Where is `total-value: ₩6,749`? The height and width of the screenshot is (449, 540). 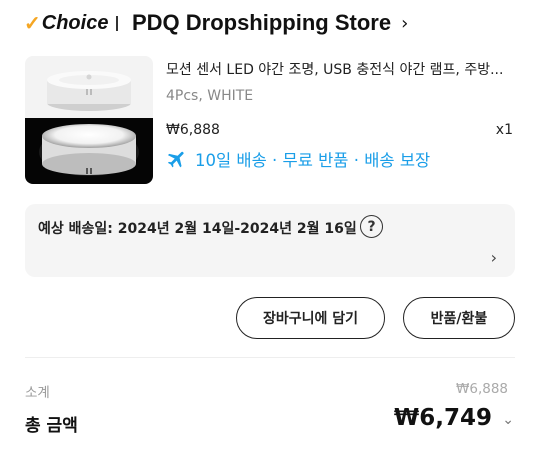 total-value: ₩6,749 is located at coordinates (442, 418).